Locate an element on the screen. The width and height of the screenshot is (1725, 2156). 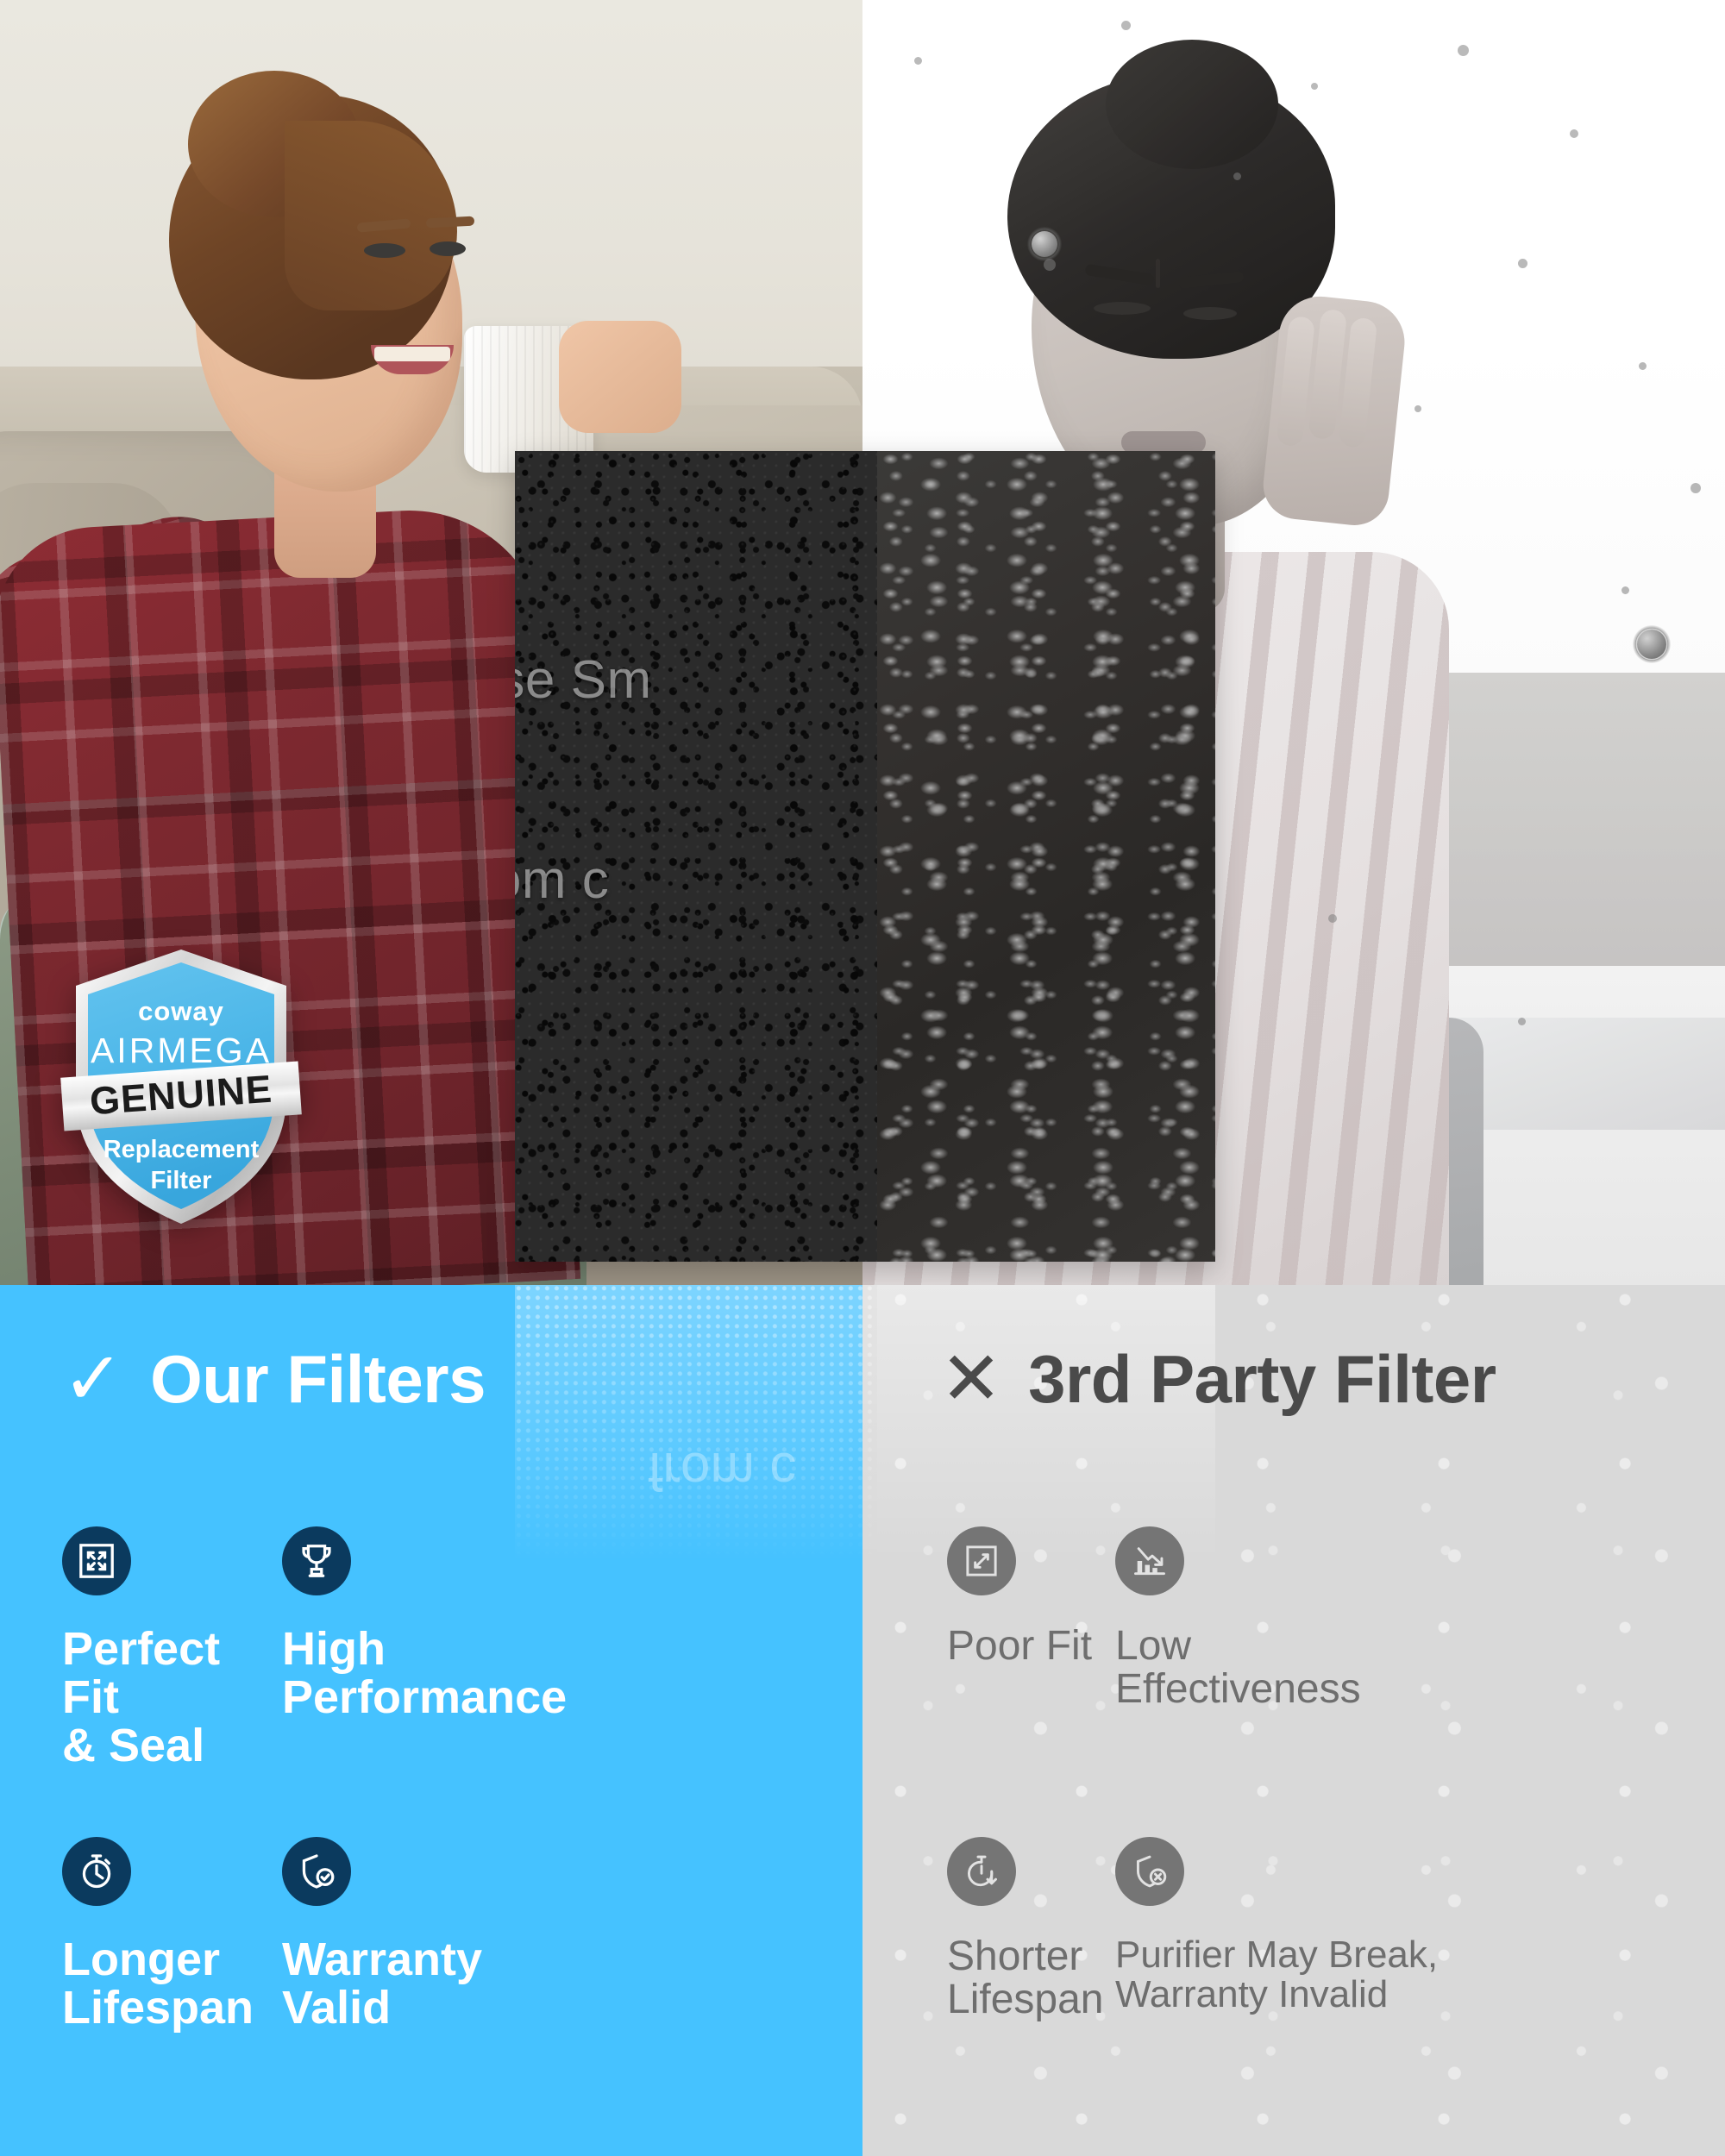
expand-fit-icon is located at coordinates (97, 1560).